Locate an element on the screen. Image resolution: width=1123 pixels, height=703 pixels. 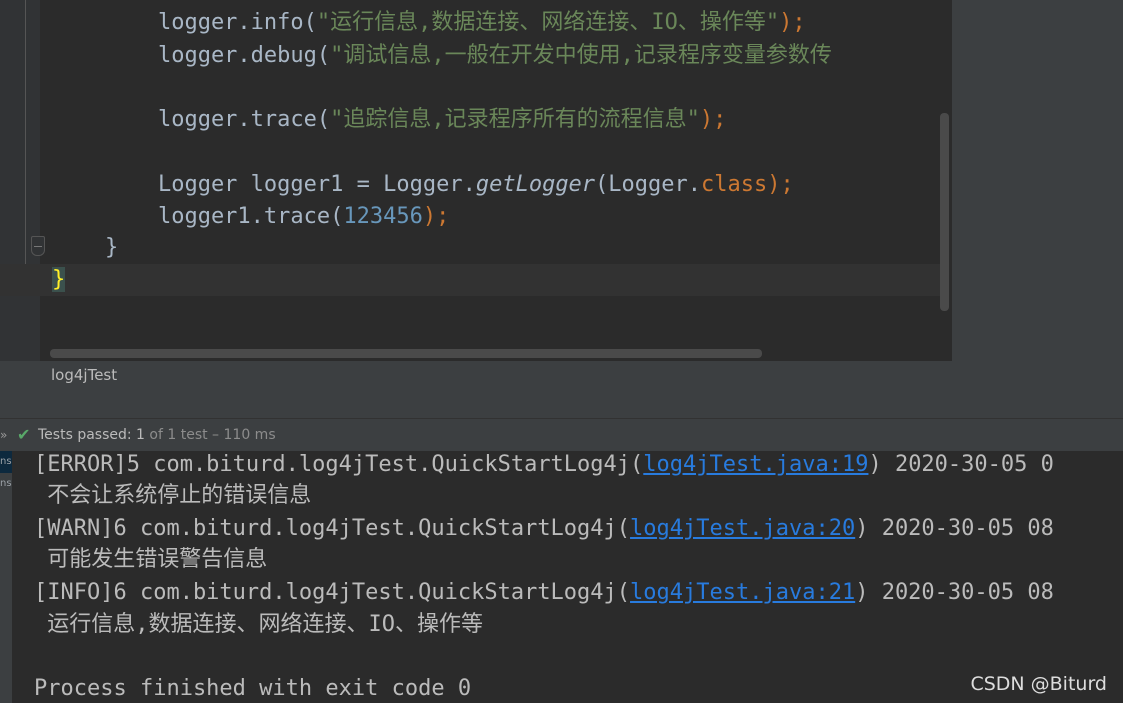
console-line: 不会让系统停止的错误信息 is located at coordinates (173, 495).